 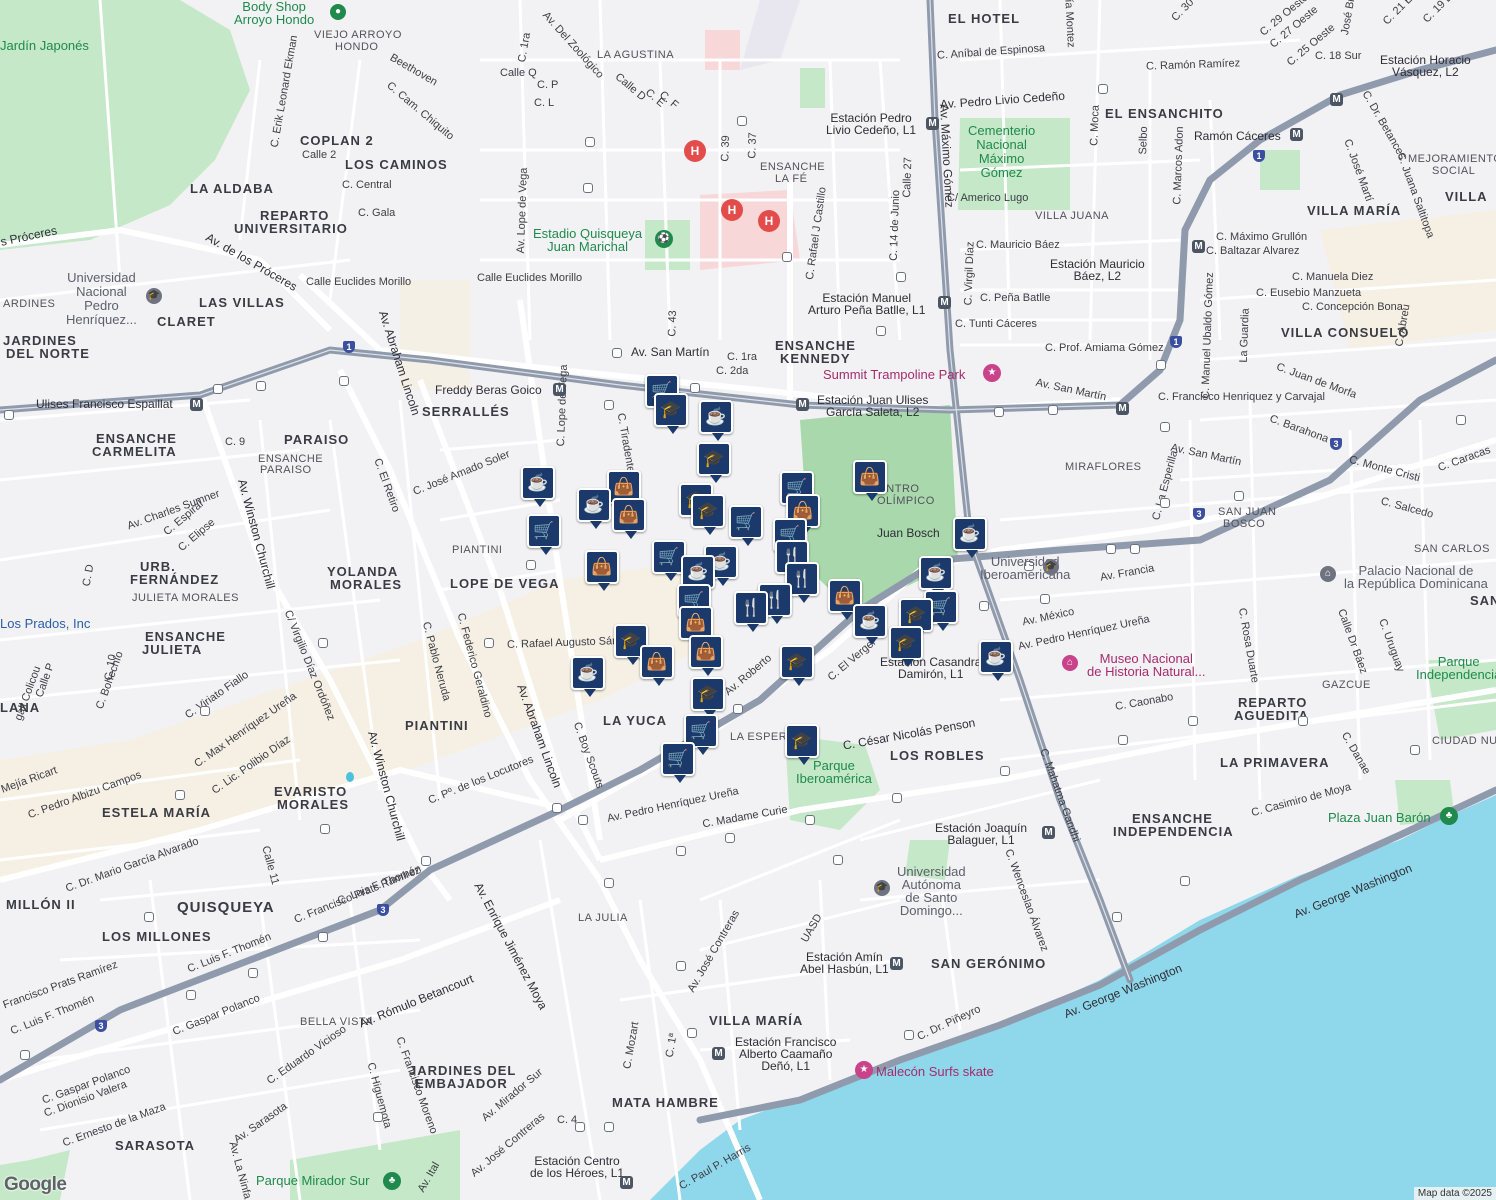 What do you see at coordinates (312, 1180) in the screenshot?
I see `poi-parque-mirador-sur: Parque Mirador Sur` at bounding box center [312, 1180].